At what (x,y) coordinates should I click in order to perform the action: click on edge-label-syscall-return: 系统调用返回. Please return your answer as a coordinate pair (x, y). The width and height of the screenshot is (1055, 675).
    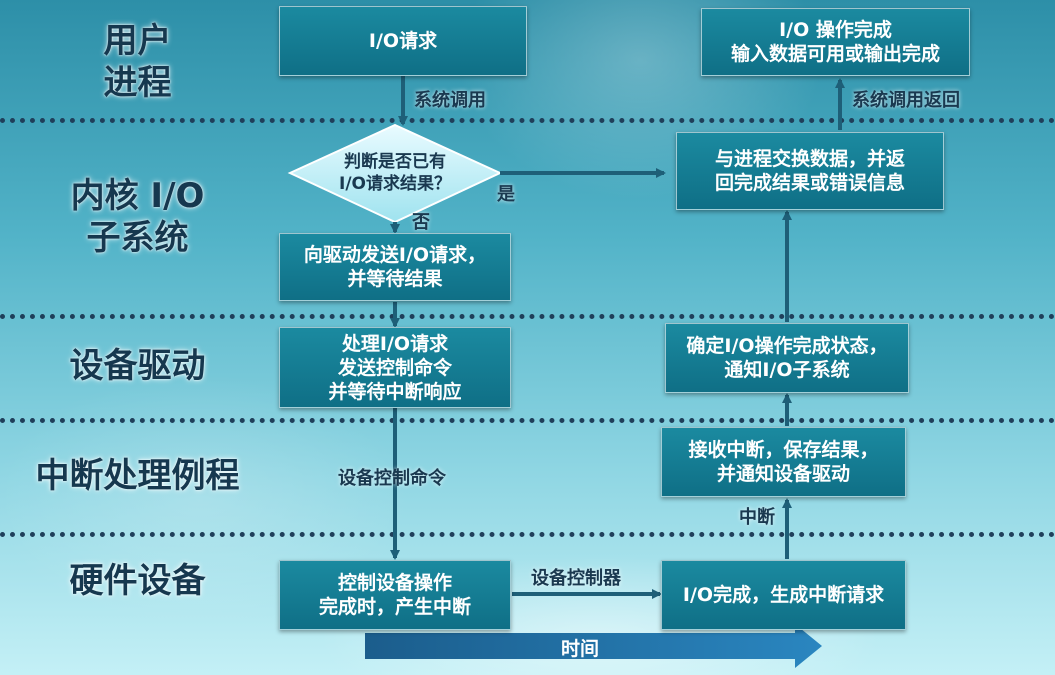
    Looking at the image, I should click on (906, 100).